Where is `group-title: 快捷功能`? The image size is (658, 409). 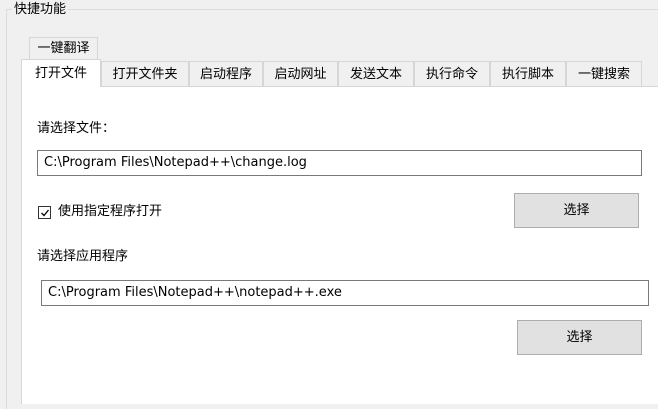 group-title: 快捷功能 is located at coordinates (40, 10).